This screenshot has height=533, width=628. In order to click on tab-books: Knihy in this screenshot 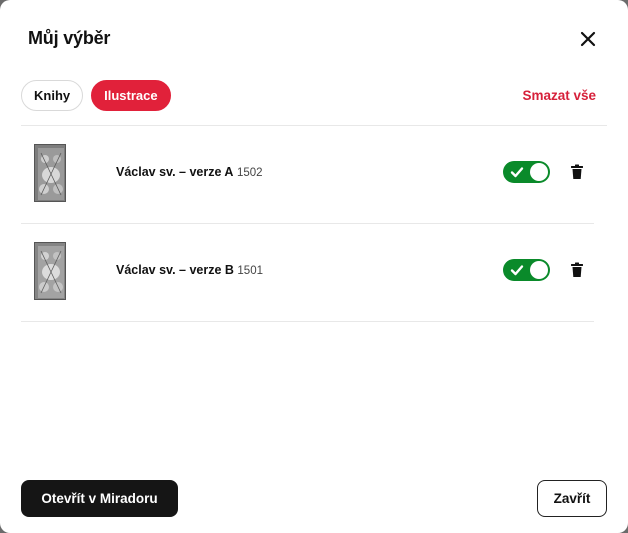, I will do `click(52, 95)`.